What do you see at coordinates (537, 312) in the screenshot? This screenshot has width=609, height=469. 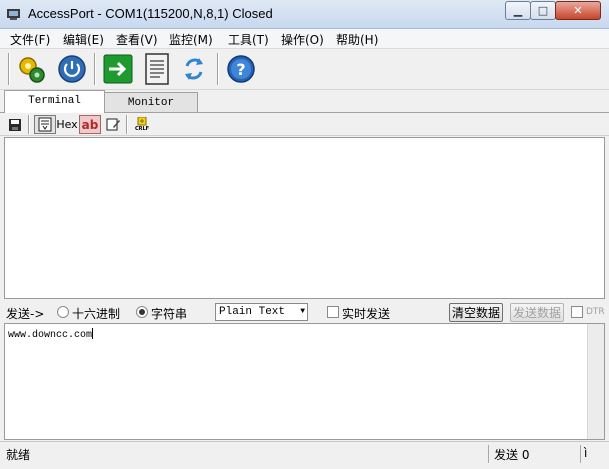 I see `send-data-button: 发送数据` at bounding box center [537, 312].